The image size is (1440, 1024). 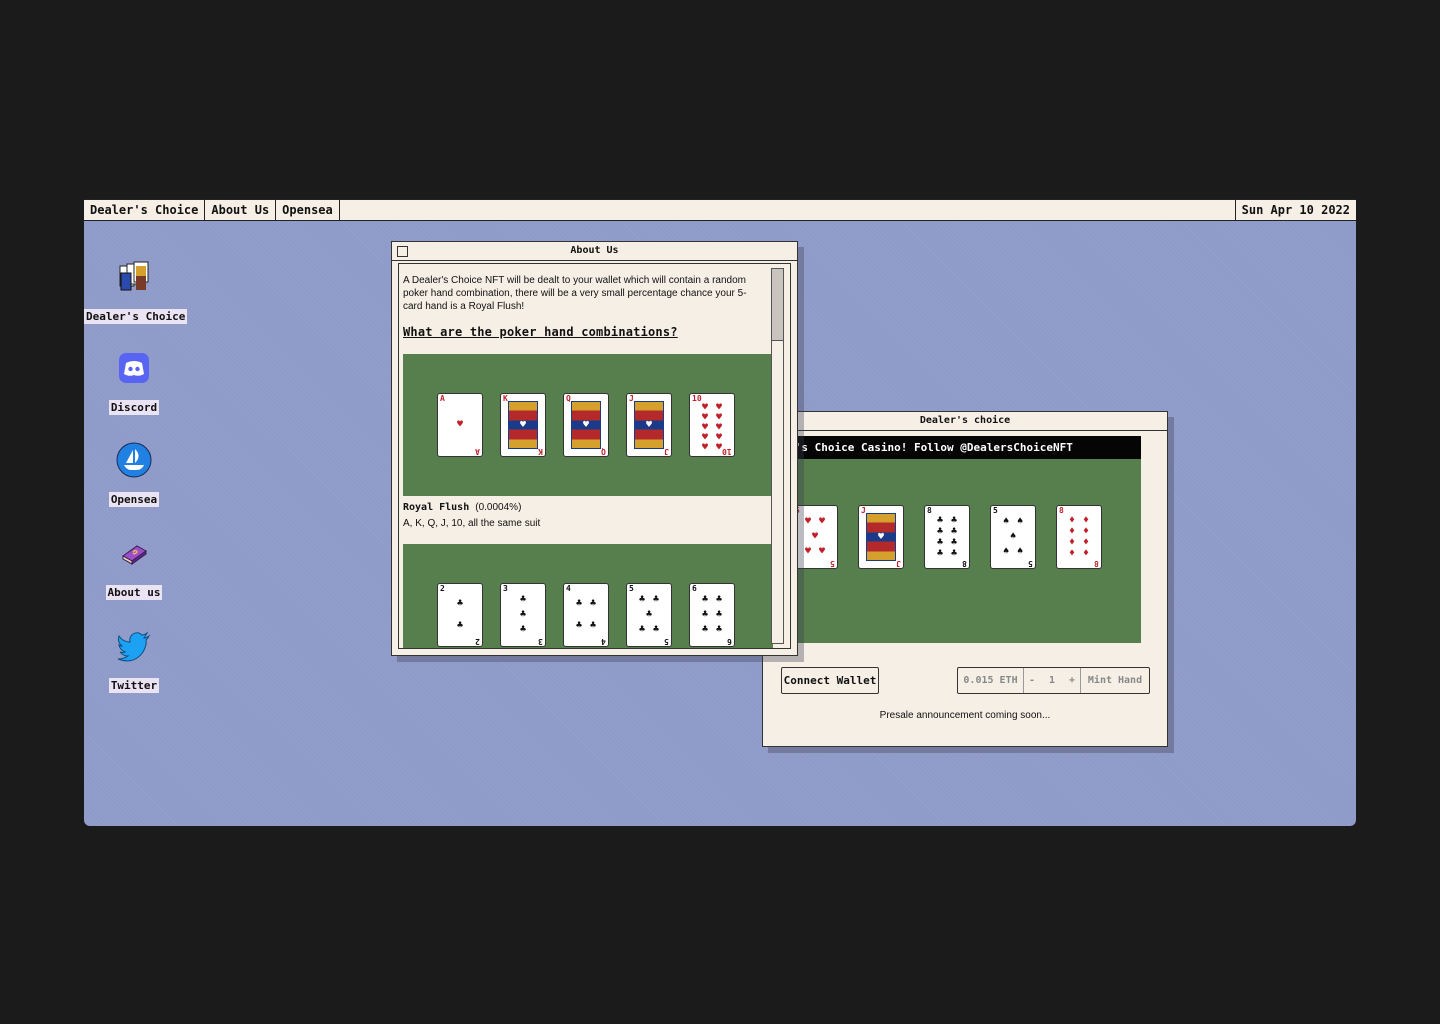 I want to click on card-pips: ♣ ♣ ♣ ♣ ♣ ♣, so click(x=712, y=615).